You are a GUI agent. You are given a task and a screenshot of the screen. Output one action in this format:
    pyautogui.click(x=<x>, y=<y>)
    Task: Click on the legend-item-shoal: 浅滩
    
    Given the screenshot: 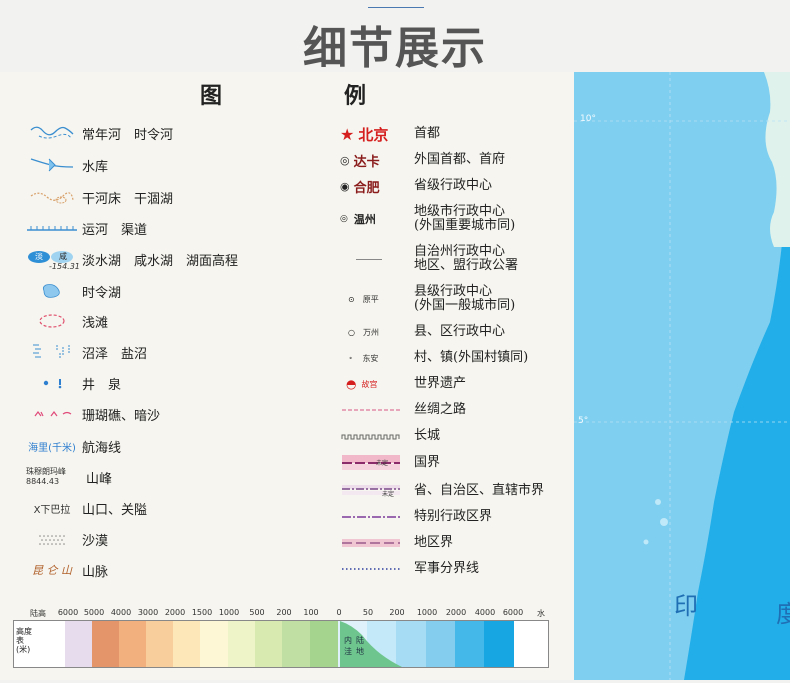 What is the action you would take?
    pyautogui.click(x=65, y=321)
    